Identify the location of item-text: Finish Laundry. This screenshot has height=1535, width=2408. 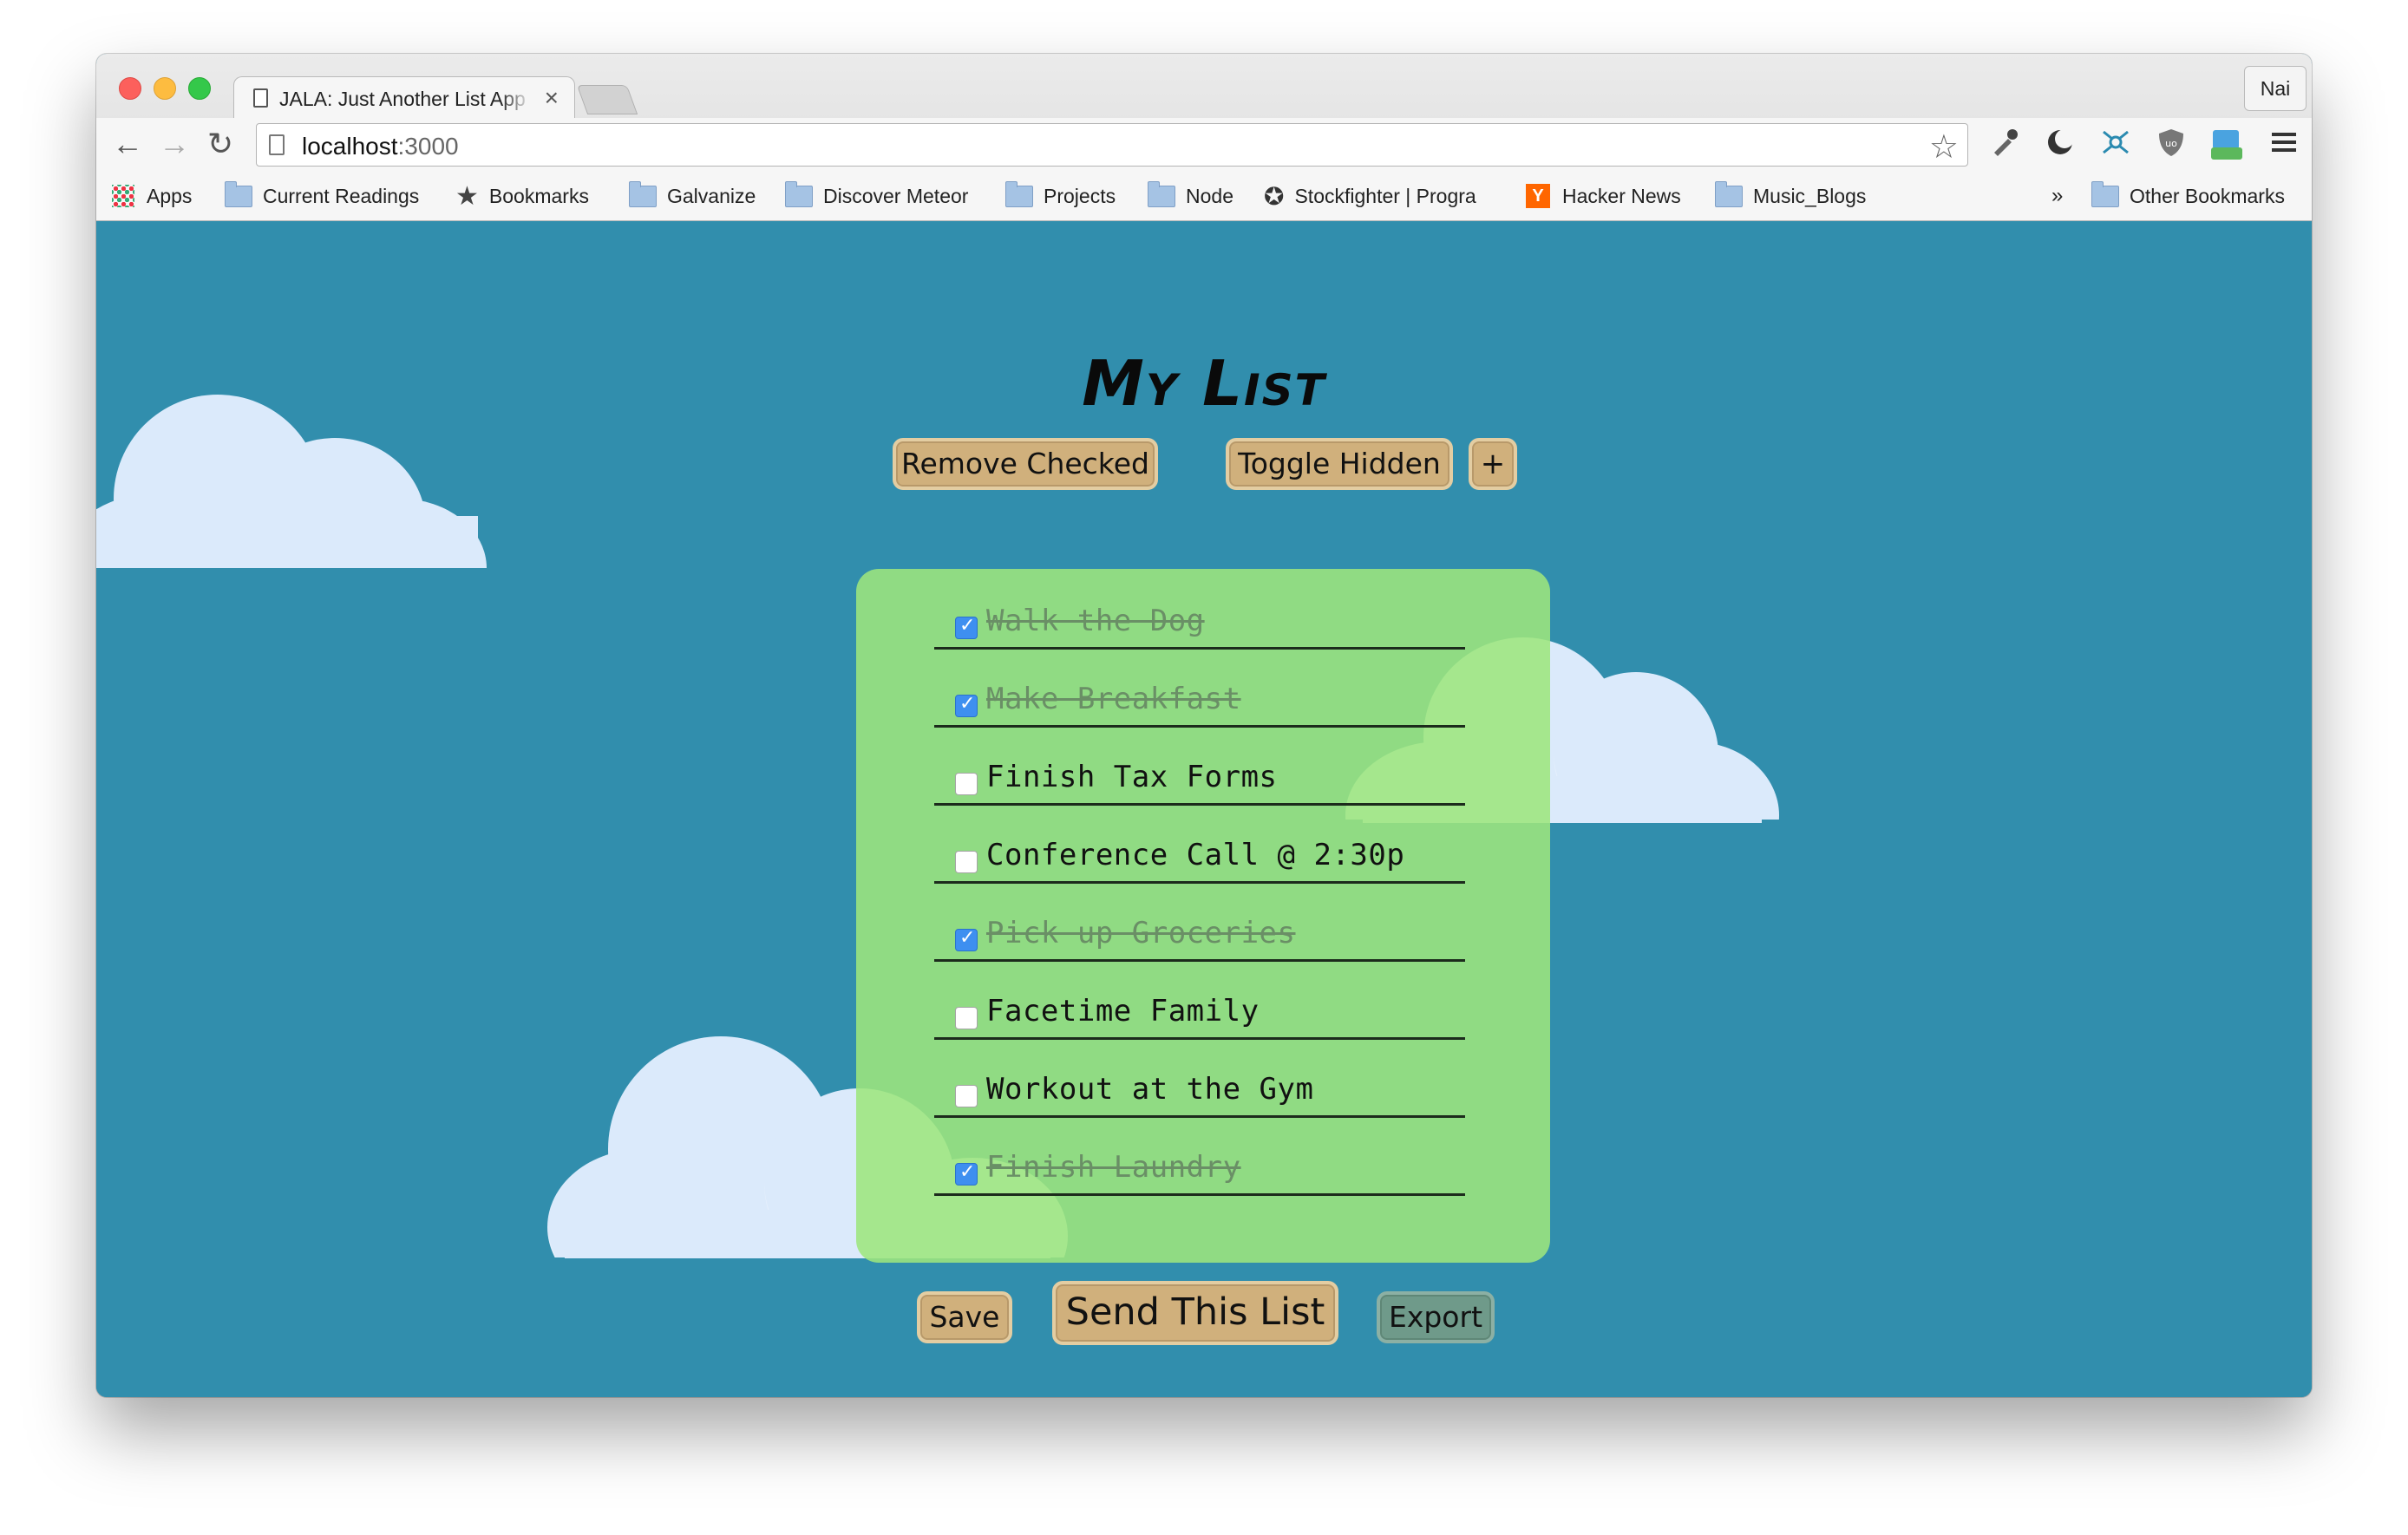
(1113, 1167).